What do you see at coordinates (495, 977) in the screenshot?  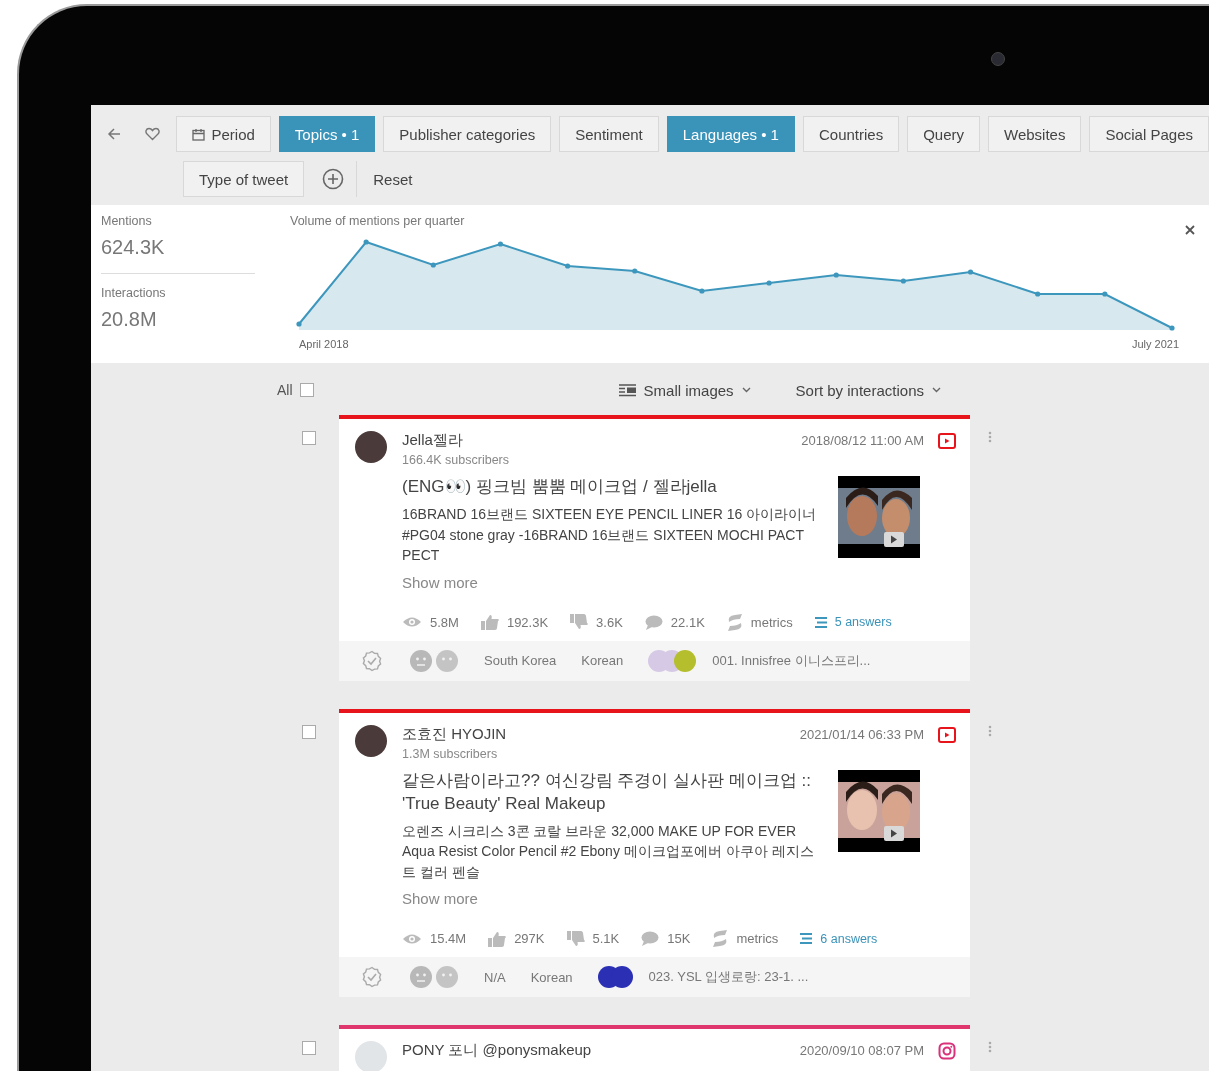 I see `country-label: N/A` at bounding box center [495, 977].